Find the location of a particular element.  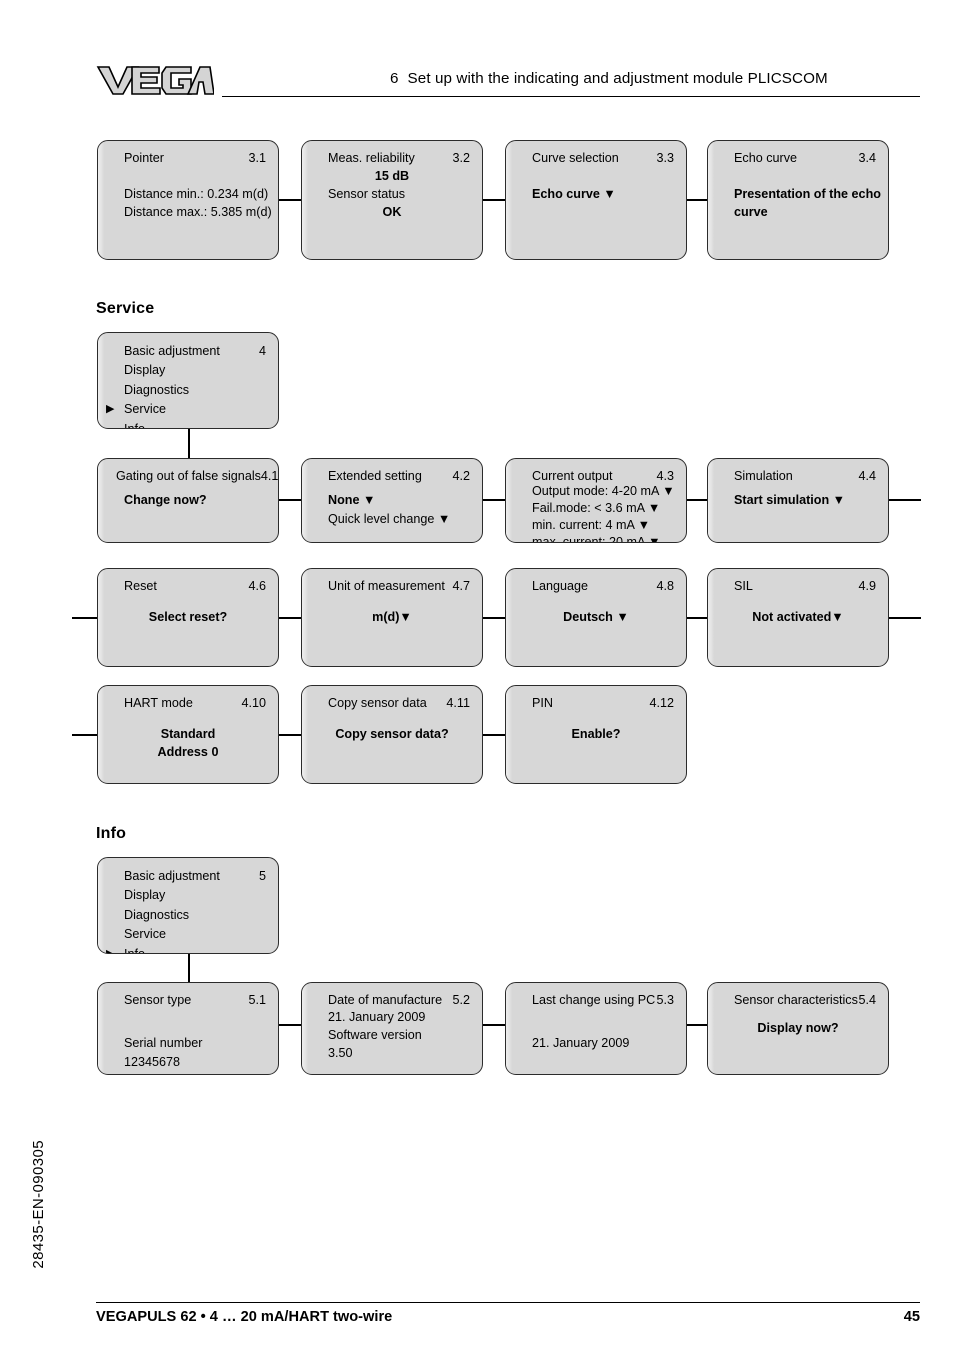

menu-box-4-7: Unit of measurement 4.7 m(d)▼ is located at coordinates (392, 617).